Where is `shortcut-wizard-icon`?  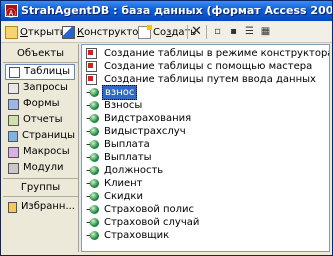 shortcut-wizard-icon is located at coordinates (91, 66).